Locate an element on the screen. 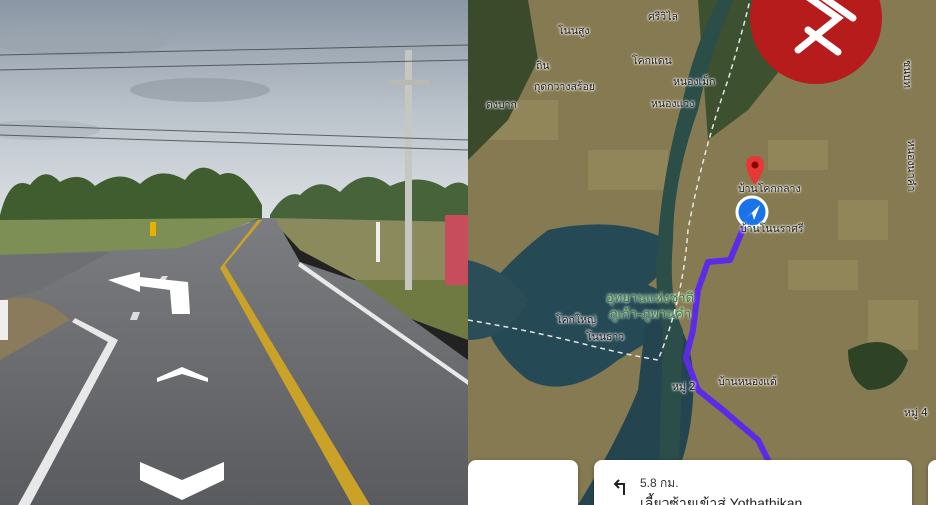 Image resolution: width=936 pixels, height=505 pixels. map-label: บ้านหนองแด้ is located at coordinates (747, 382).